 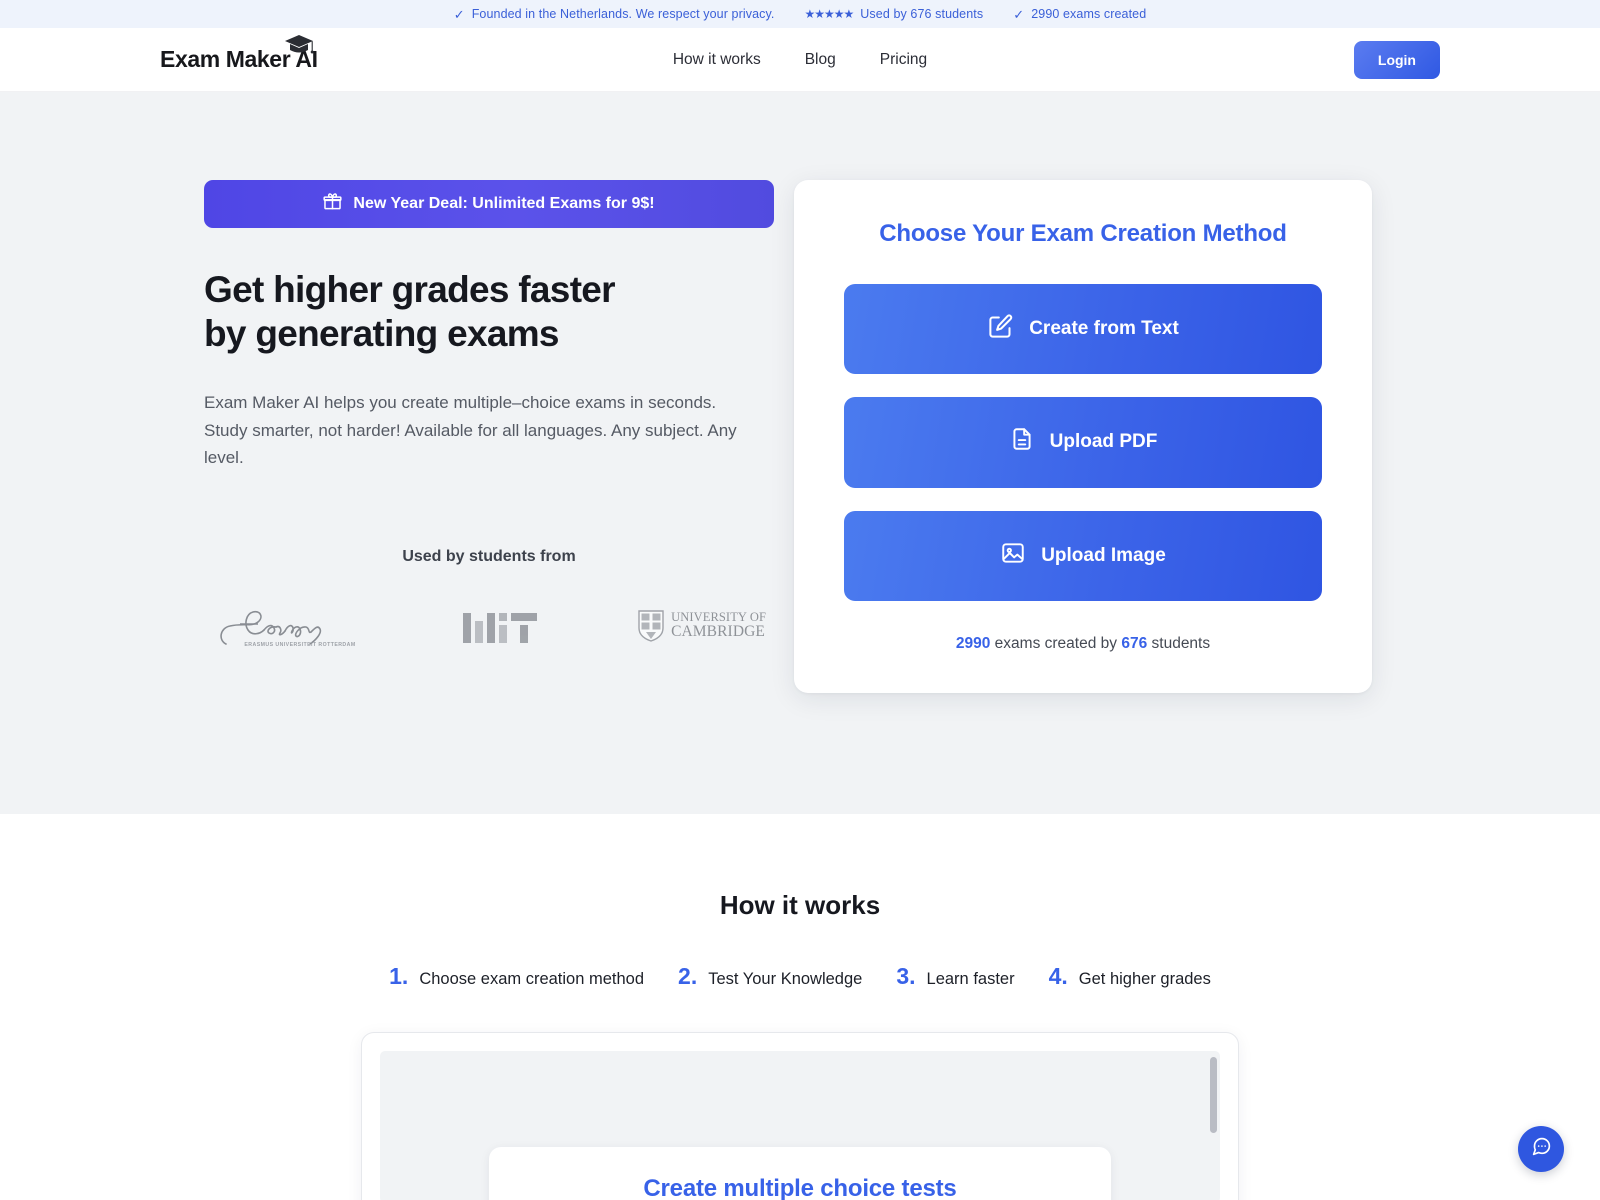 I want to click on announcement-students-text: Used by 676 students, so click(x=922, y=14).